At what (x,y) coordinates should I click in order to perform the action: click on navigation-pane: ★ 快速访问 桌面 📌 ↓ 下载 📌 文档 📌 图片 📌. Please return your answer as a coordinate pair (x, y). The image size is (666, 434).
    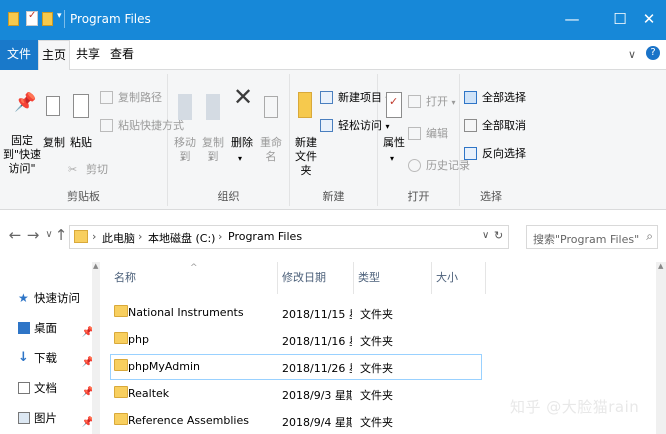
    Looking at the image, I should click on (50, 348).